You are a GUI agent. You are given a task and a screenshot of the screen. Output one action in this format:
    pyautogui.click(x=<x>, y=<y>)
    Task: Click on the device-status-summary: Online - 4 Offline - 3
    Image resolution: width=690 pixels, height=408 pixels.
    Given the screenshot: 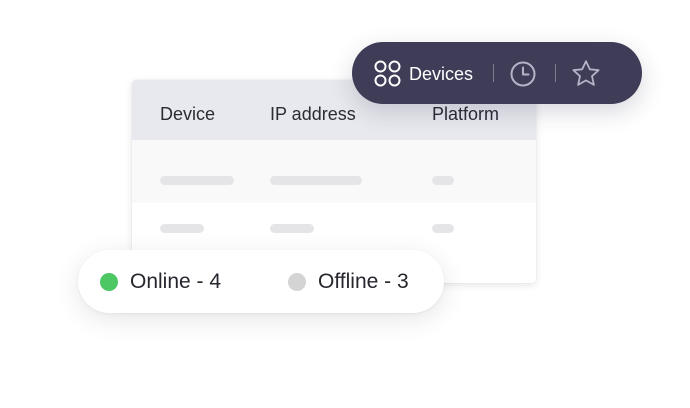 What is the action you would take?
    pyautogui.click(x=261, y=281)
    